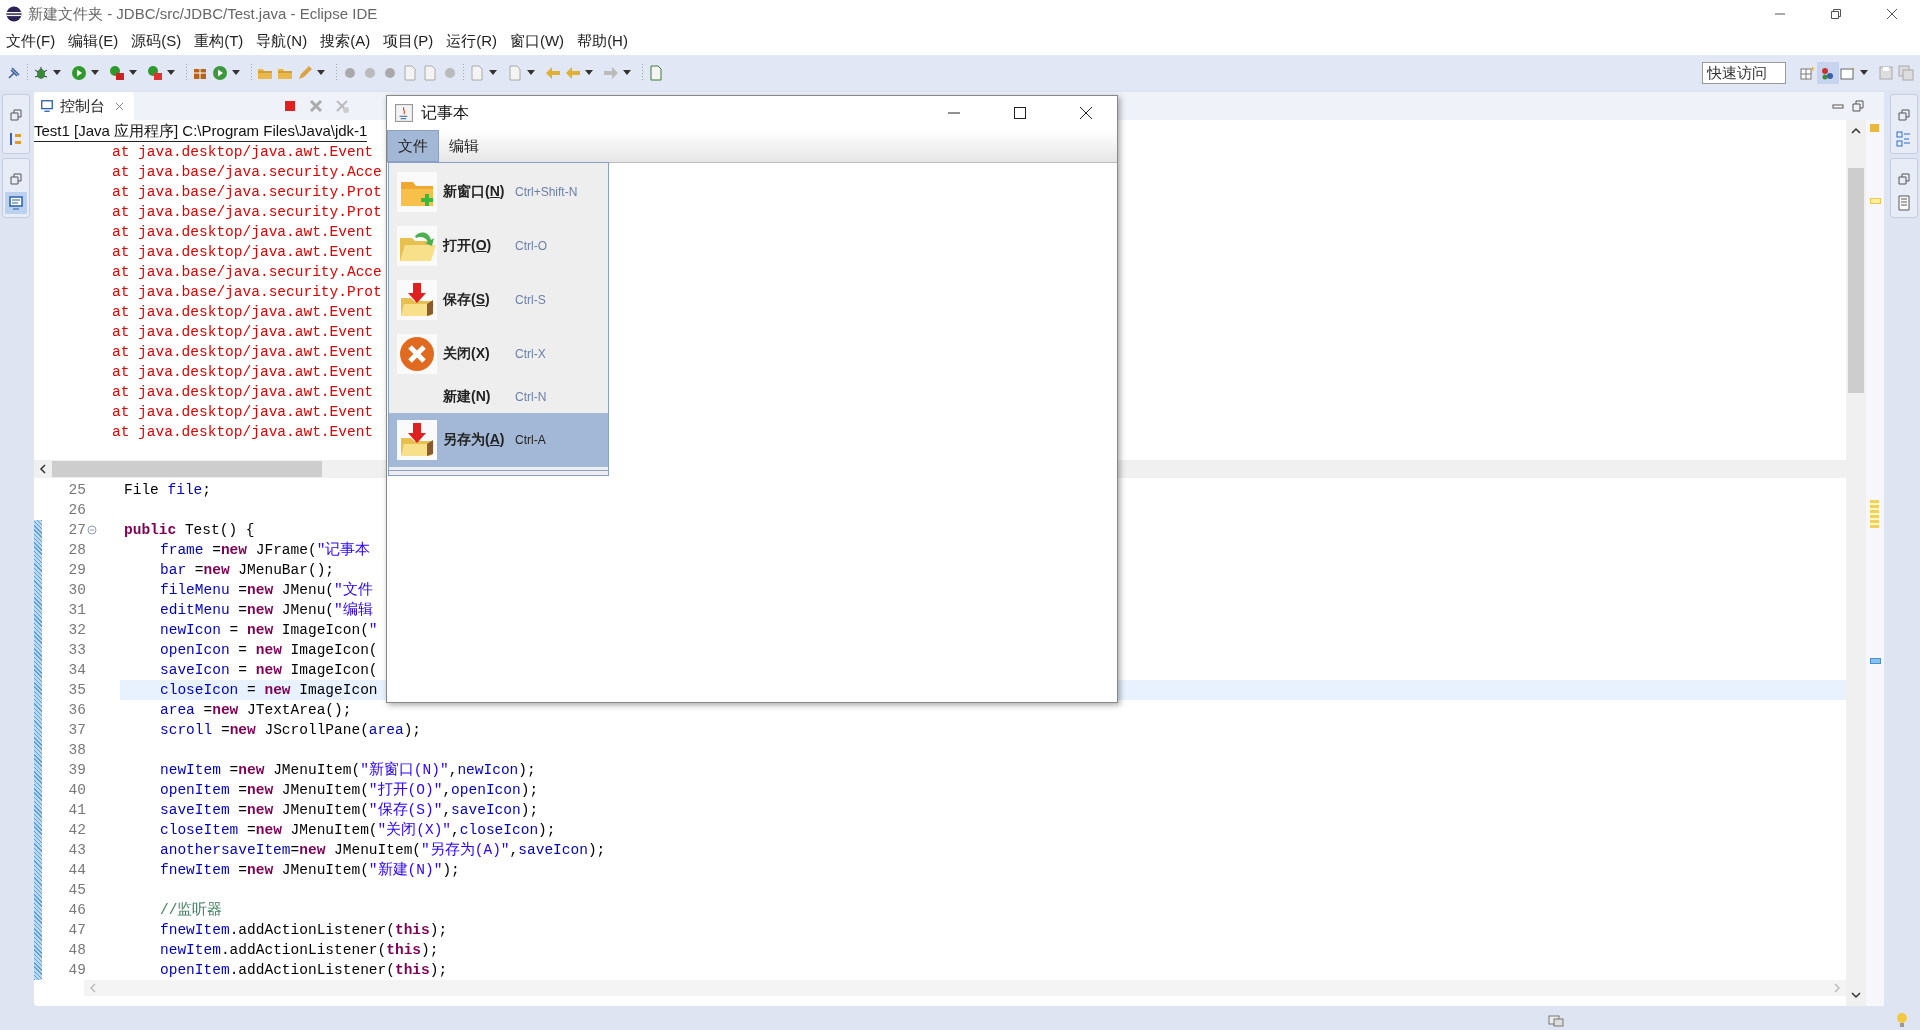 The image size is (1920, 1030). I want to click on shortcut-label: Ctrl-S, so click(530, 300).